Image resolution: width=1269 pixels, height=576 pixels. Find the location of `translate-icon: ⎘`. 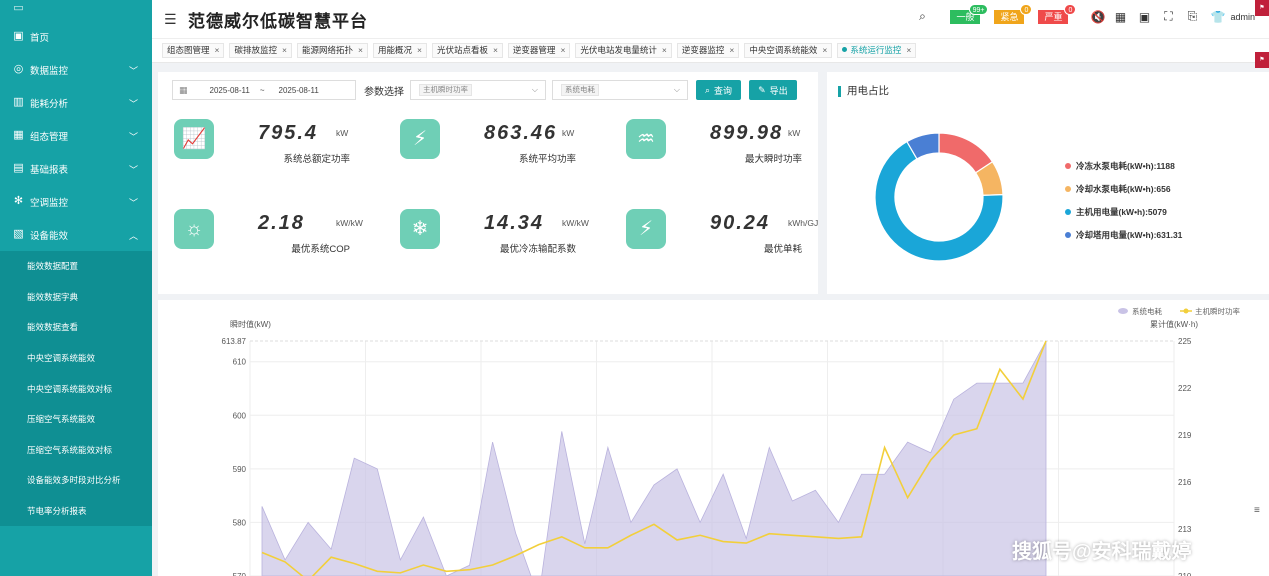

translate-icon: ⎘ is located at coordinates (1192, 16).